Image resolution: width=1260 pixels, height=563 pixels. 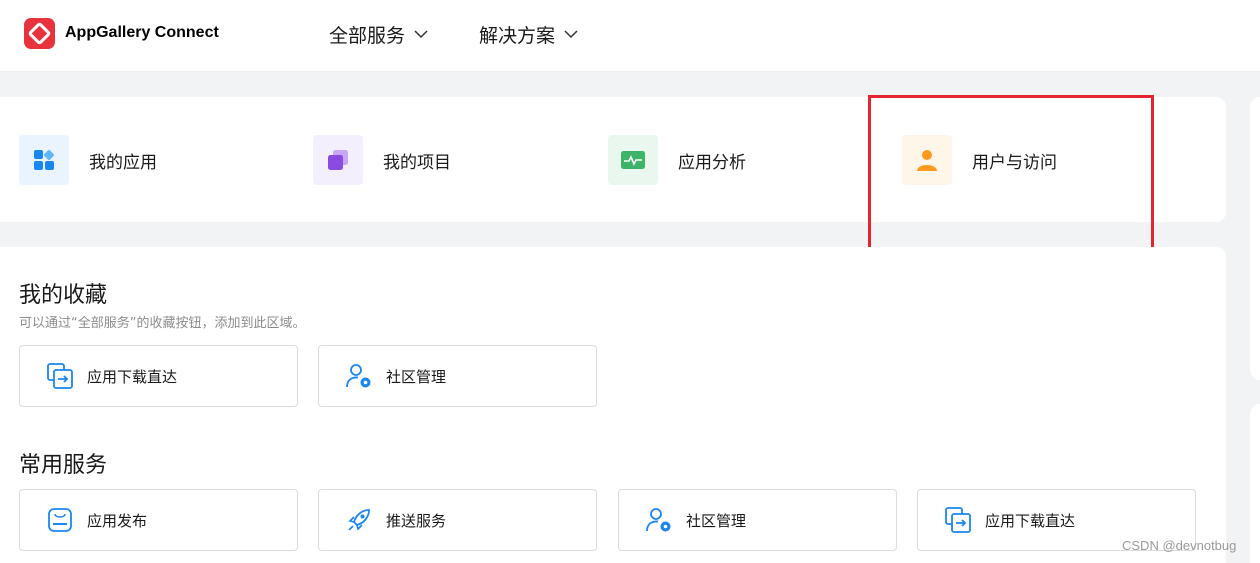 I want to click on quick-users-access-label: 用户与访问, so click(x=1014, y=162).